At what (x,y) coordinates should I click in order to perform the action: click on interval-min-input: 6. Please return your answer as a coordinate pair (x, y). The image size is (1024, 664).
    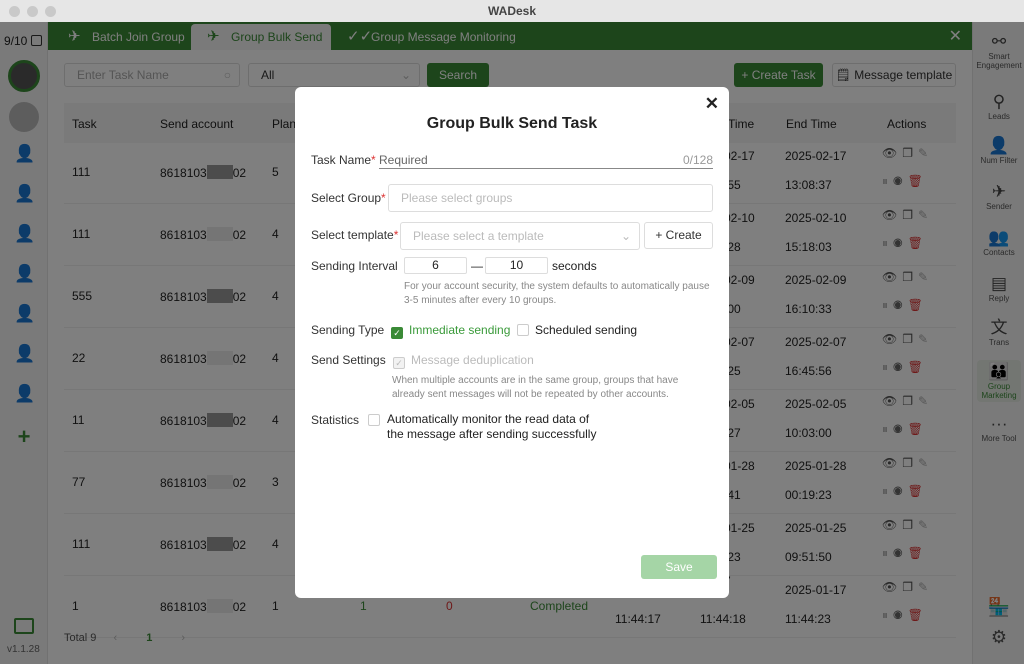
    Looking at the image, I should click on (435, 265).